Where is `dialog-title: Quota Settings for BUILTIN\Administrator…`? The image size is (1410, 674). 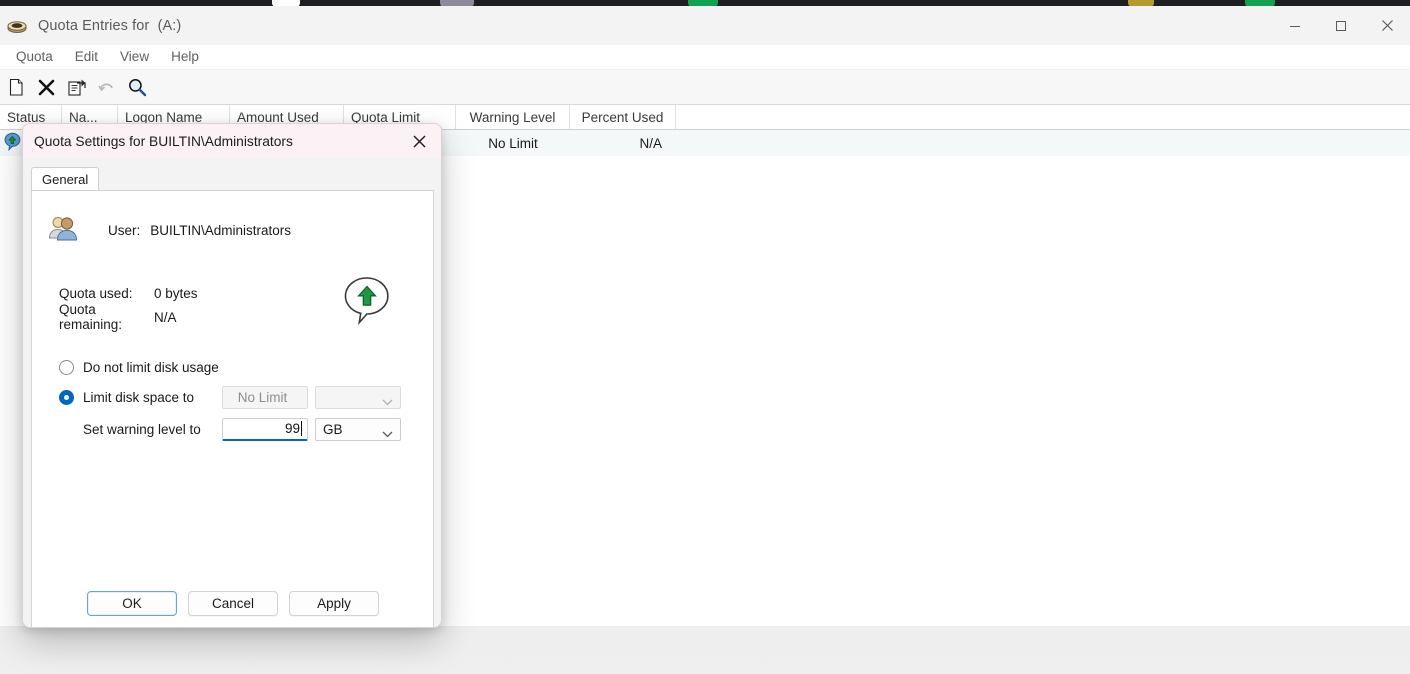
dialog-title: Quota Settings for BUILTIN\Administrator… is located at coordinates (163, 141).